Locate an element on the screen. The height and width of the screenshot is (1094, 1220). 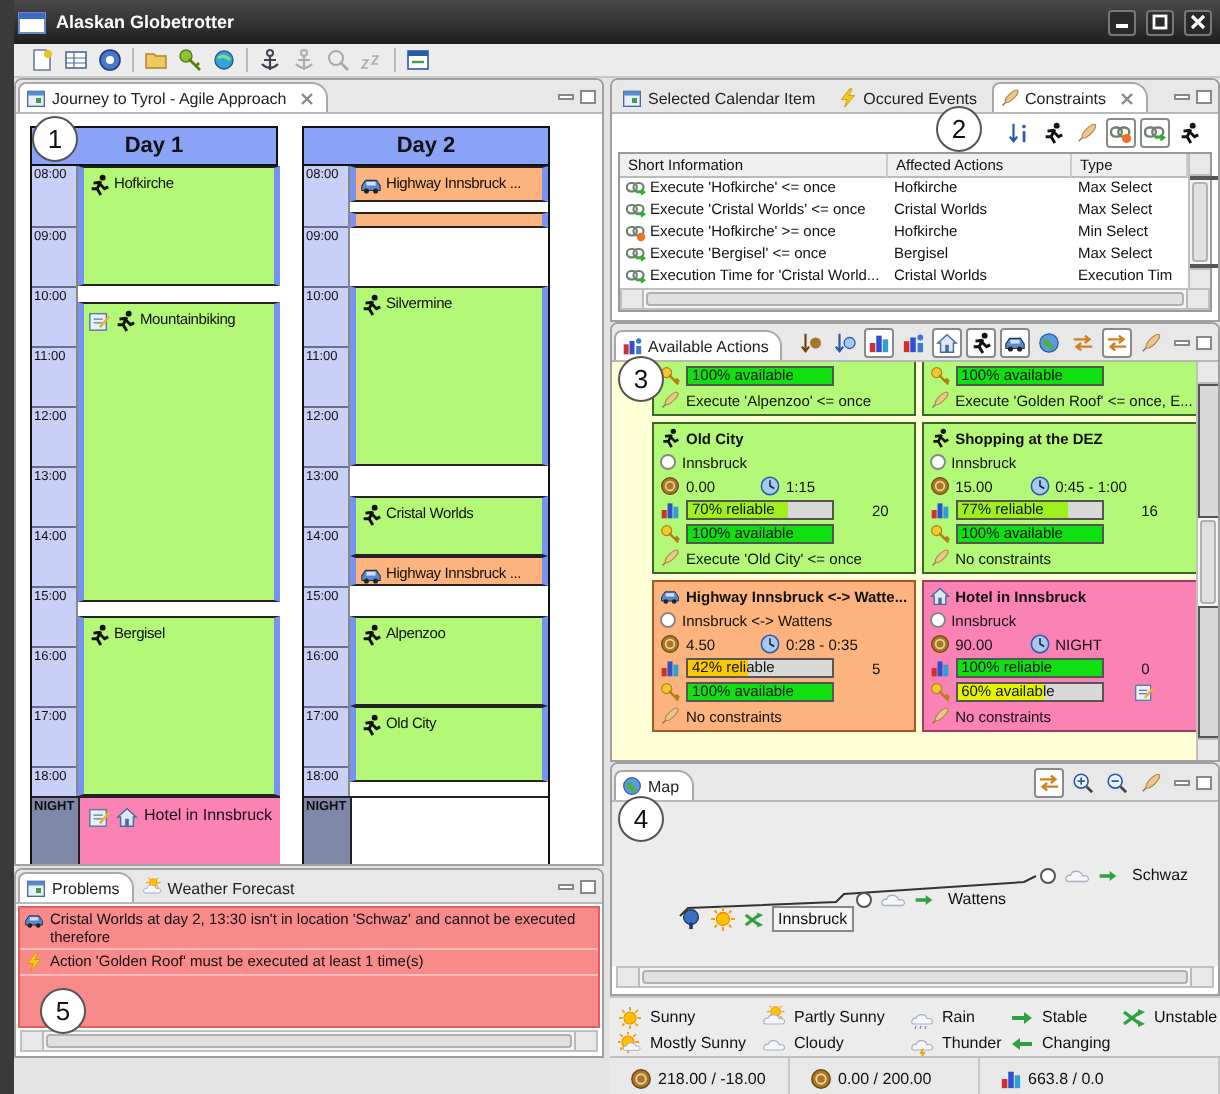
close-button is located at coordinates (1198, 22).